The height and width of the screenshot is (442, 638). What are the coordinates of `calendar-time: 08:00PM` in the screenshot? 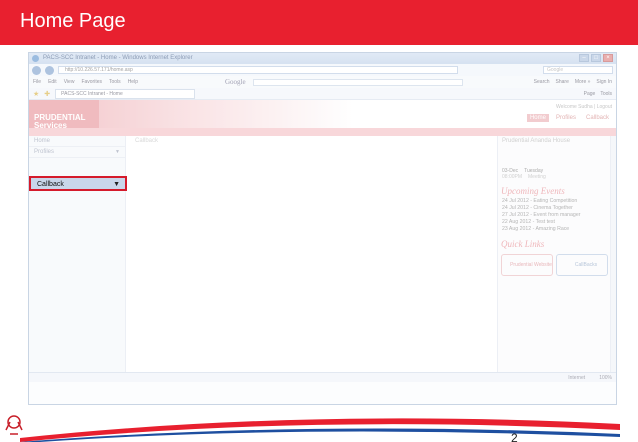 It's located at (512, 177).